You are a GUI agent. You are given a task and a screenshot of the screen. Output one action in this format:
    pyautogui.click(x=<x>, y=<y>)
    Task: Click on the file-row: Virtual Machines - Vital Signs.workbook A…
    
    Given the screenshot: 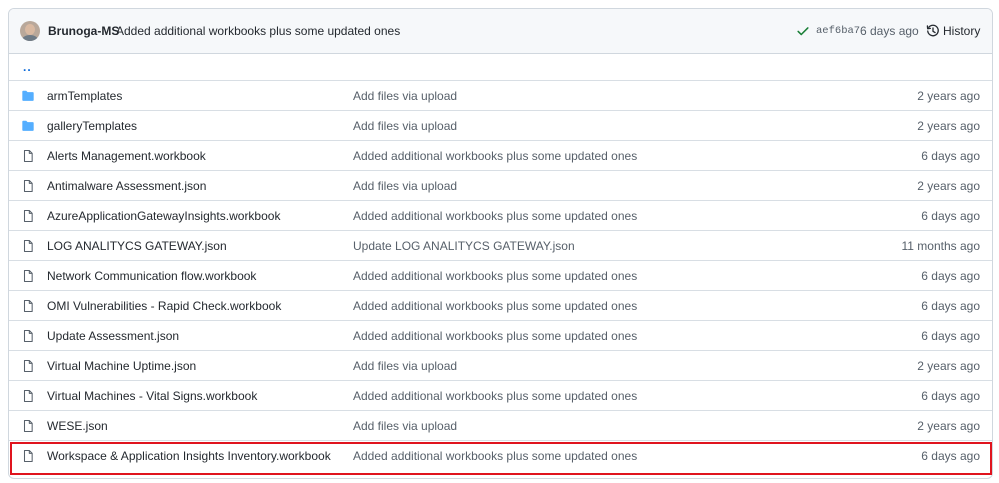 What is the action you would take?
    pyautogui.click(x=500, y=396)
    